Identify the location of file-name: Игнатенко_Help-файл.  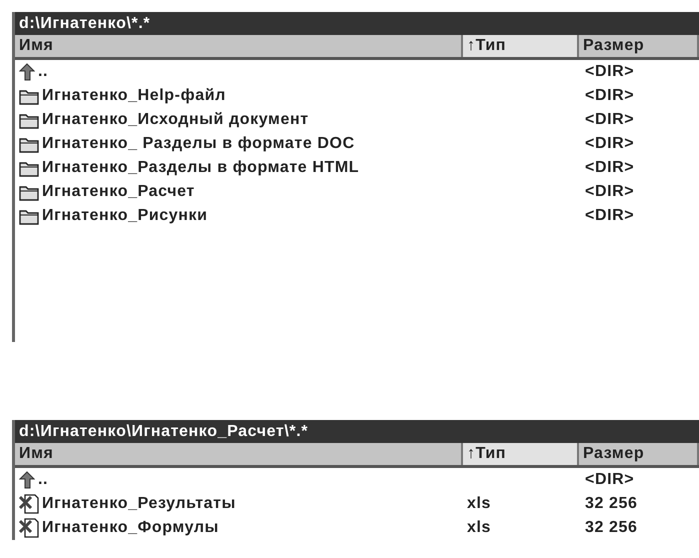
(134, 96).